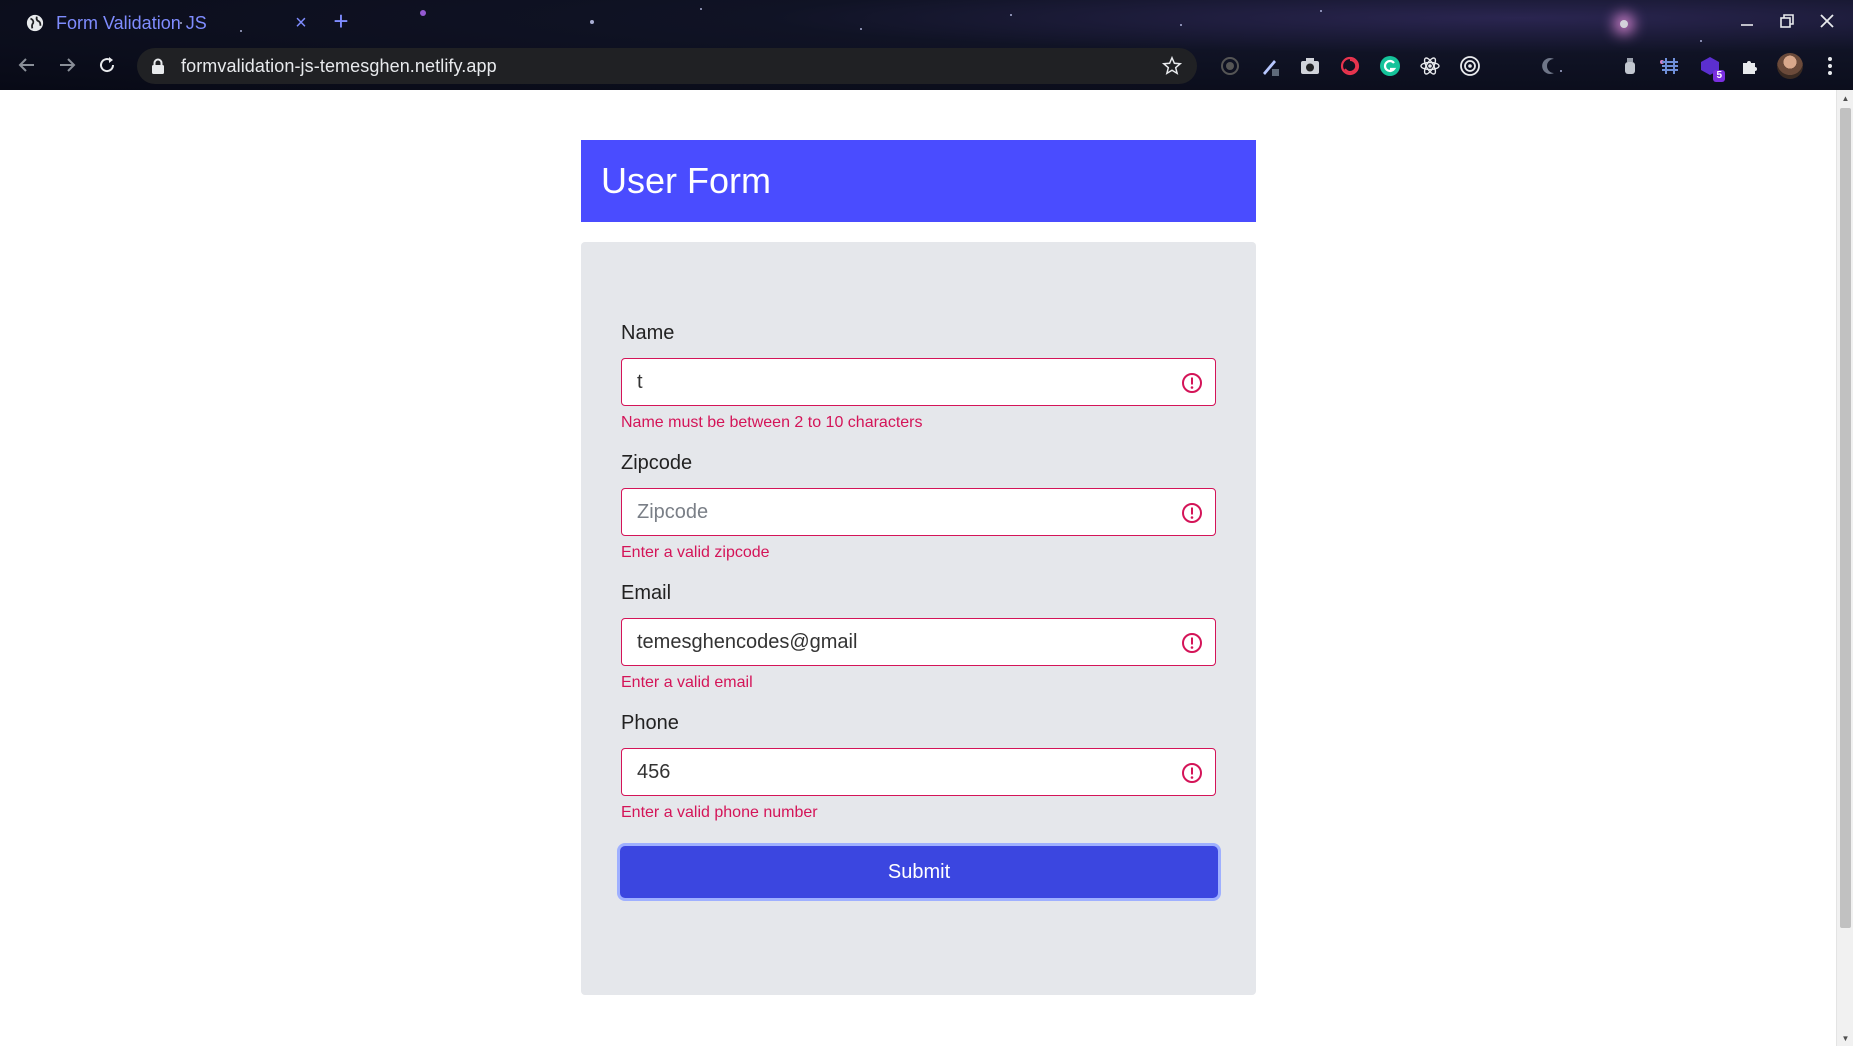 Image resolution: width=1853 pixels, height=1046 pixels. I want to click on bottle-extension-icon, so click(1630, 66).